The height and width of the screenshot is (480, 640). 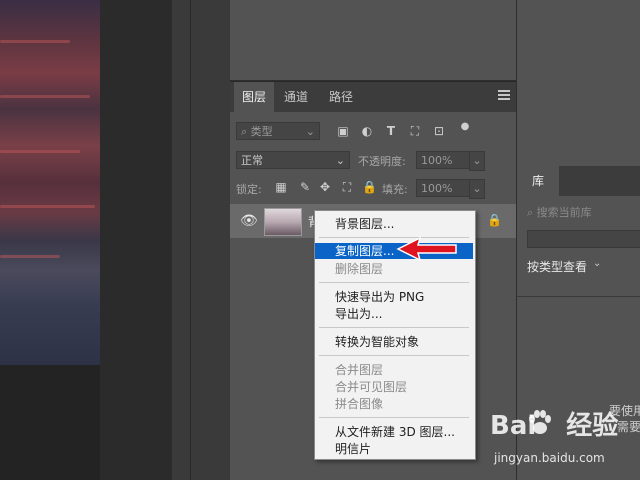 I want to click on opacity-input: 100% ⌄, so click(x=450, y=161).